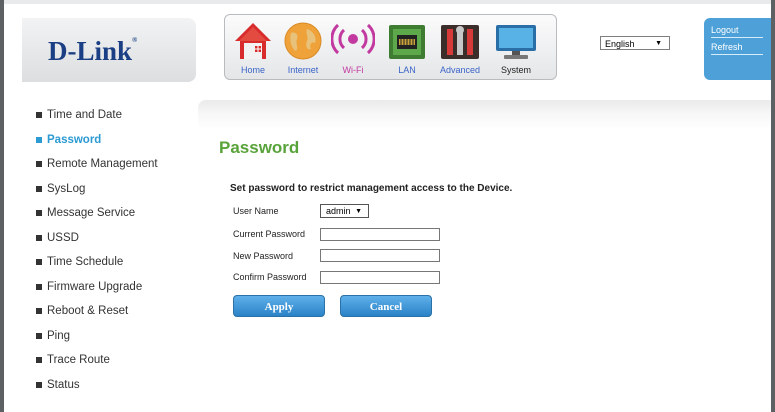 Image resolution: width=775 pixels, height=412 pixels. What do you see at coordinates (737, 30) in the screenshot?
I see `logout-link: Logout` at bounding box center [737, 30].